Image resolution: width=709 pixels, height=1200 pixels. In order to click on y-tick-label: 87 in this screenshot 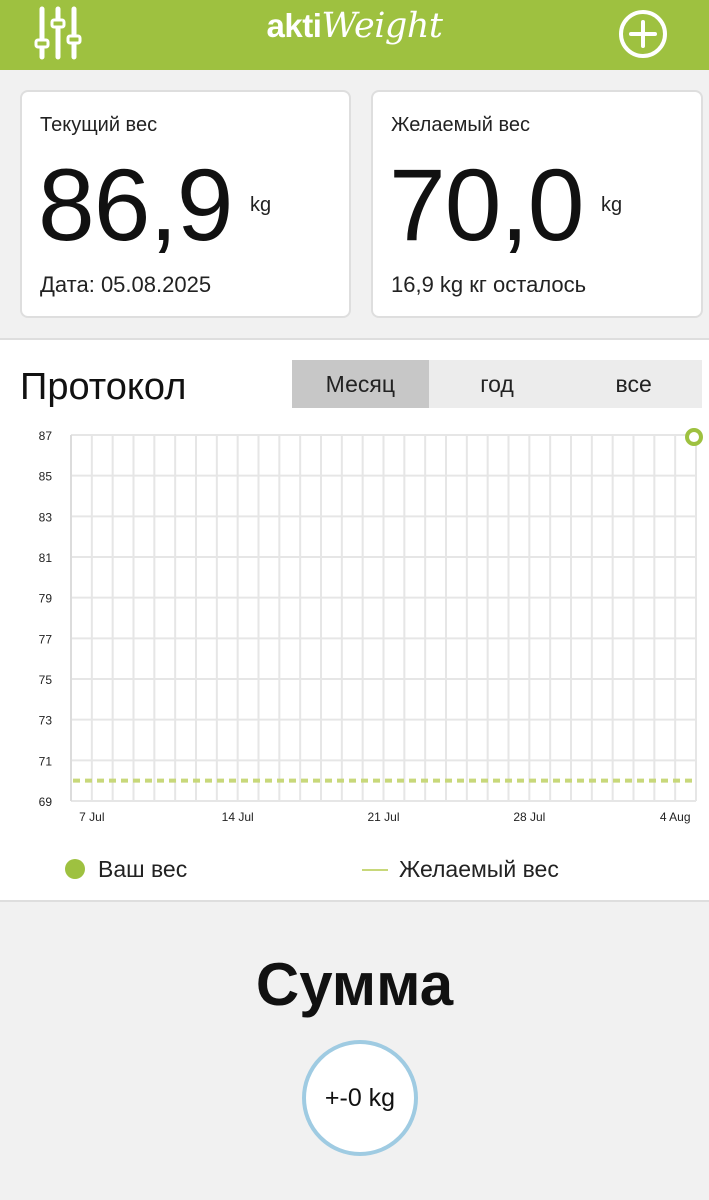, I will do `click(46, 436)`.